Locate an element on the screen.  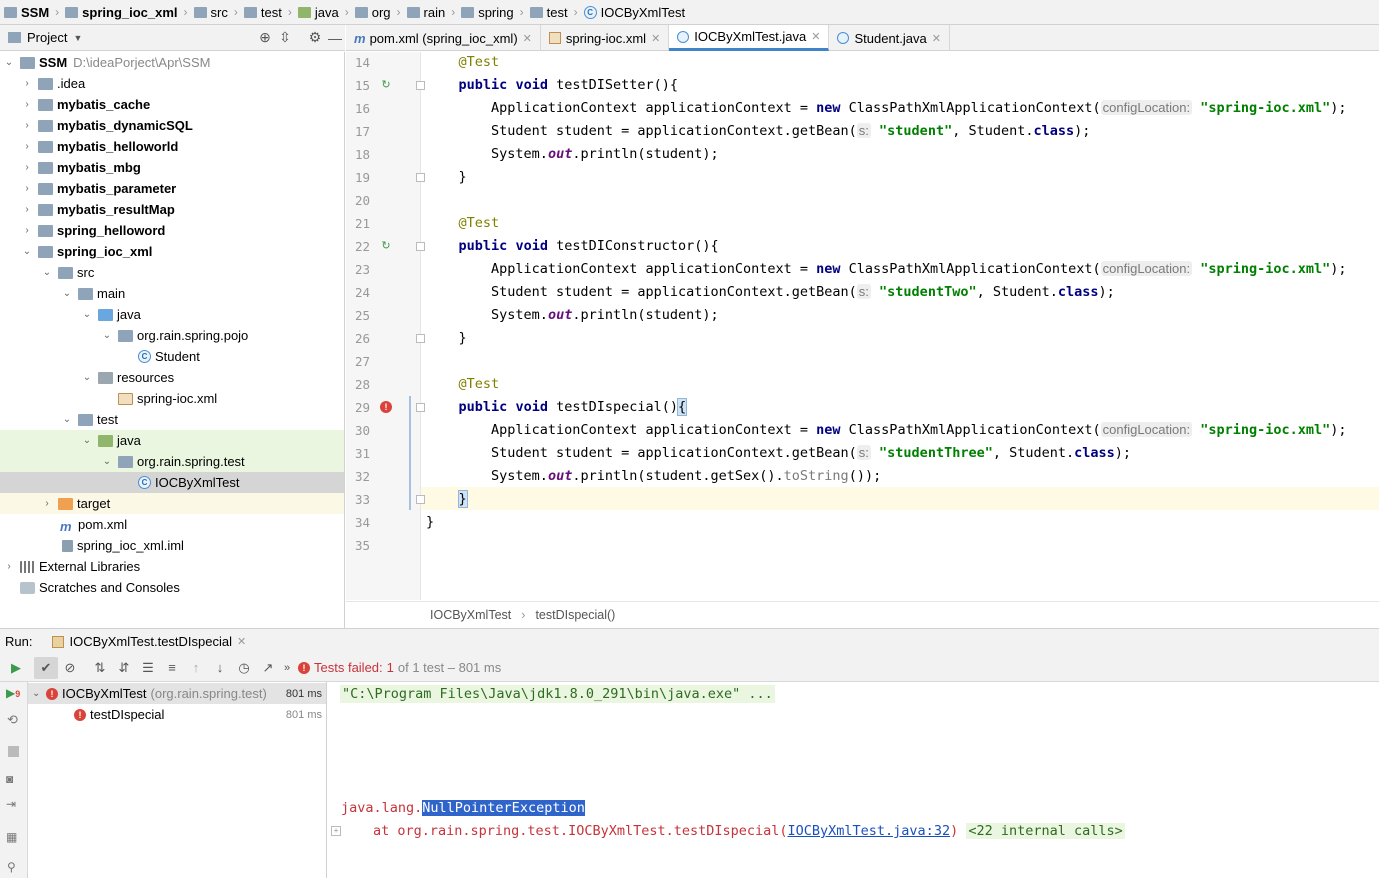
show-ignored-icon: ⊘ is located at coordinates (70, 668).